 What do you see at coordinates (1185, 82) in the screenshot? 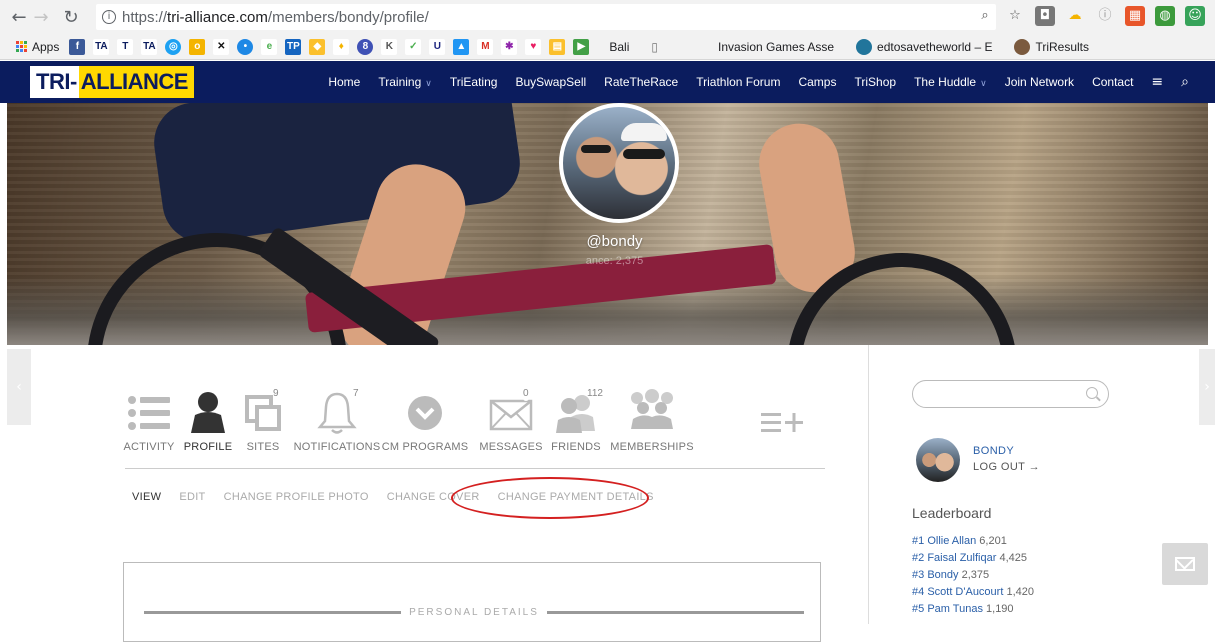
I see `search-icon: ⌕` at bounding box center [1185, 82].